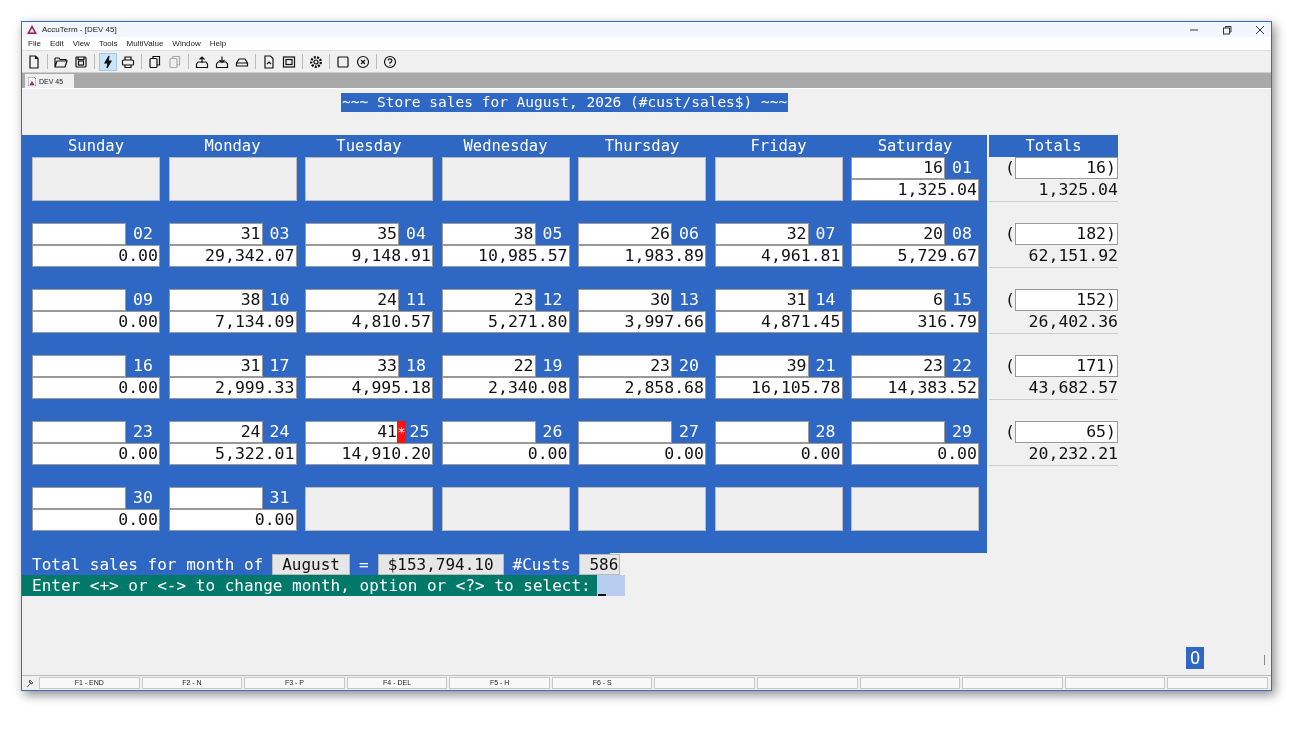  I want to click on amount-field: $153,794.10, so click(440, 564).